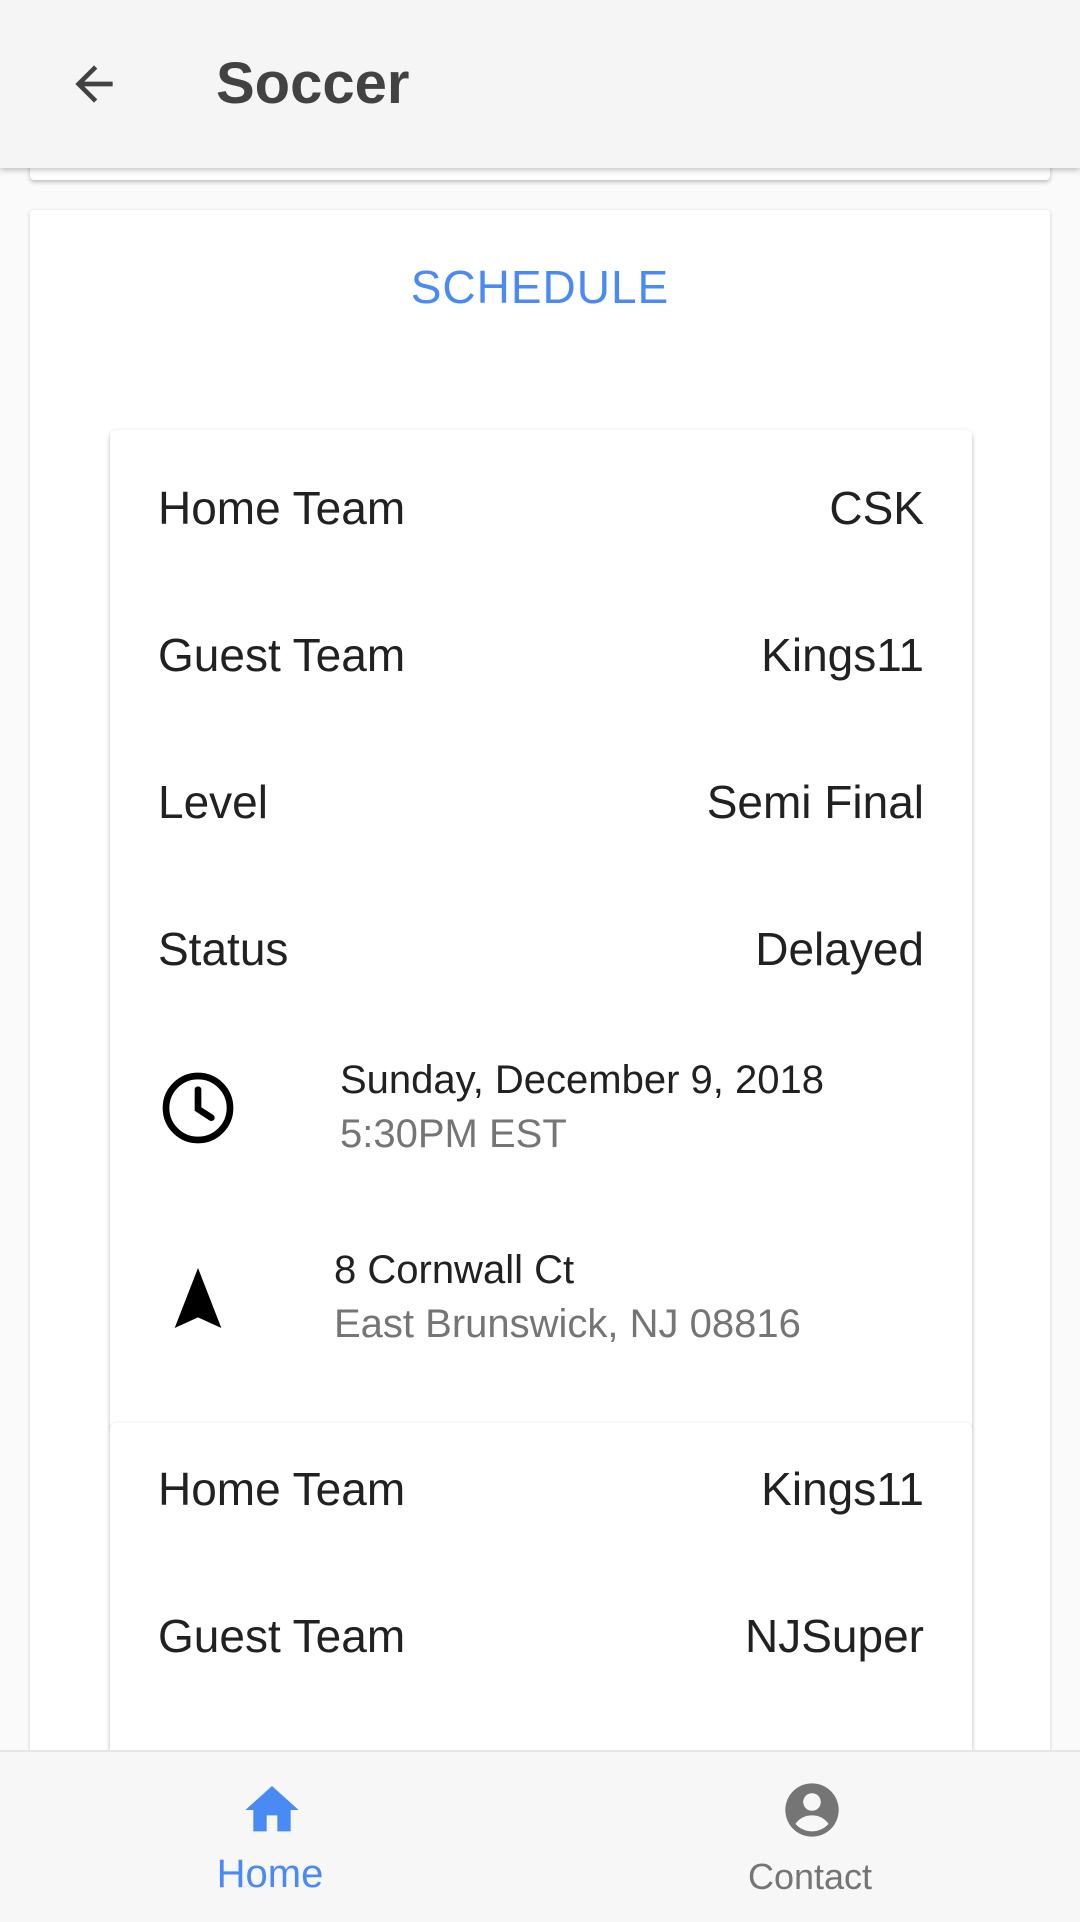  What do you see at coordinates (270, 1837) in the screenshot?
I see `nav-home: Home` at bounding box center [270, 1837].